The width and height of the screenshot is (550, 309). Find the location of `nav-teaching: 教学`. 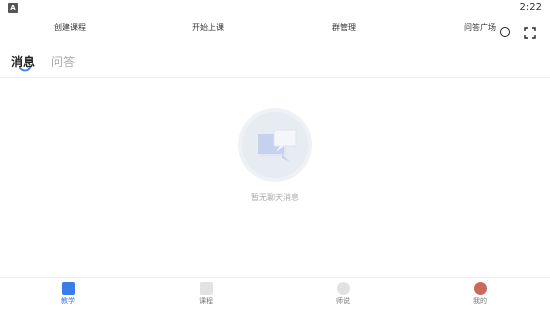

nav-teaching: 教学 is located at coordinates (68, 294).